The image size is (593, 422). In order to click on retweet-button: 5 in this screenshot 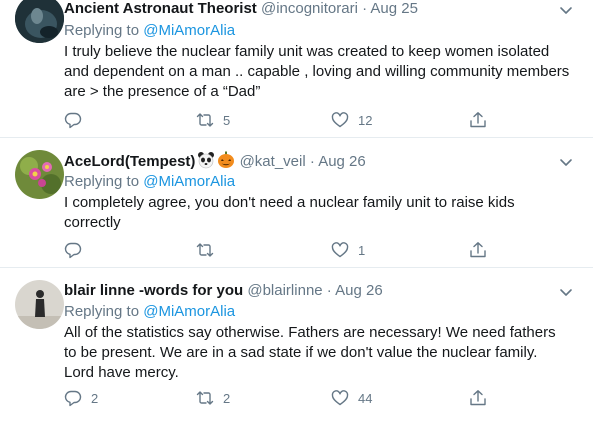, I will do `click(213, 120)`.